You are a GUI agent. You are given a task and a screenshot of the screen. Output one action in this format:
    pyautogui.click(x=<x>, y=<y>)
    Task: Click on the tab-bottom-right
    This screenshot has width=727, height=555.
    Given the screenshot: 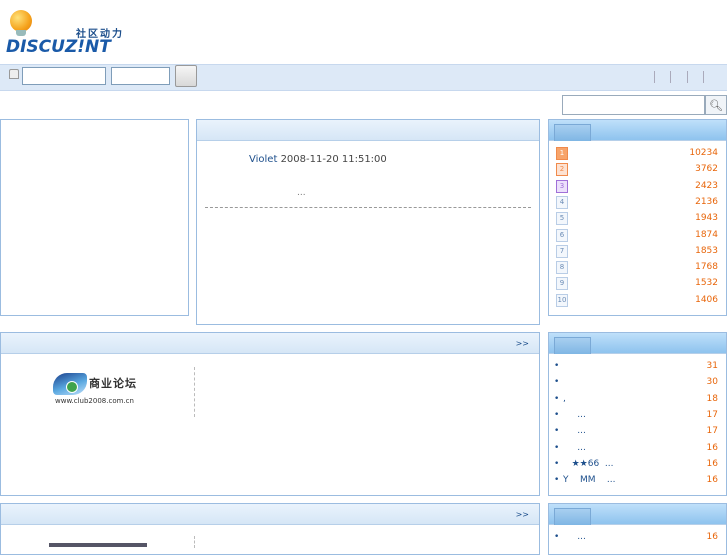 What is the action you would take?
    pyautogui.click(x=572, y=516)
    